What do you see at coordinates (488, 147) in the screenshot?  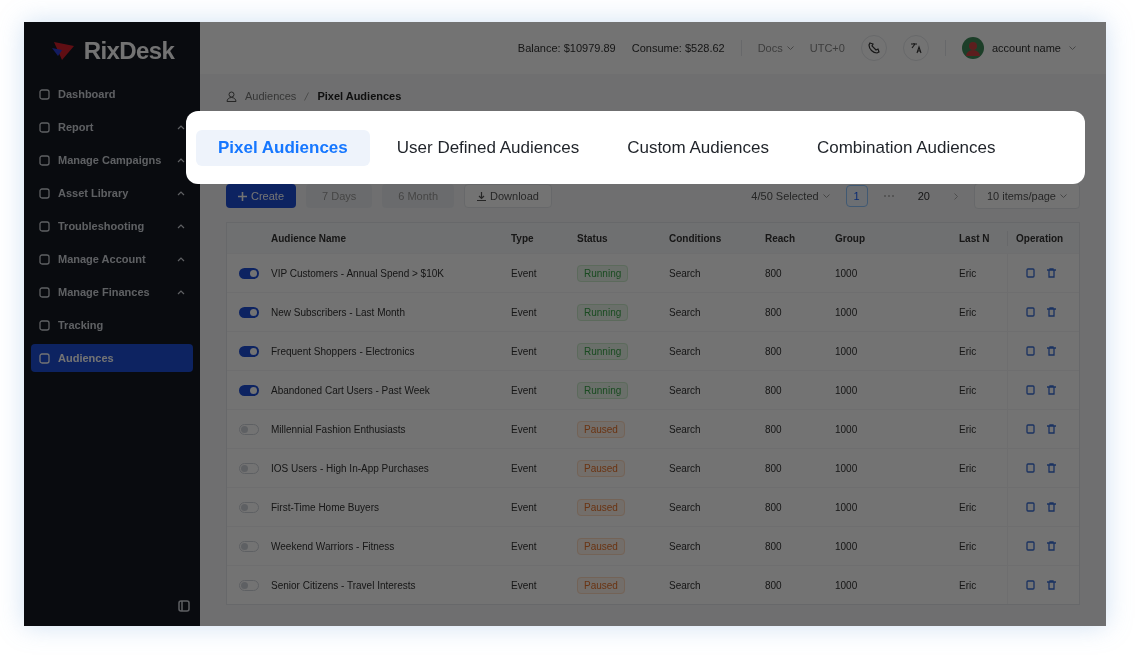 I see `tab: User Defined Audiences` at bounding box center [488, 147].